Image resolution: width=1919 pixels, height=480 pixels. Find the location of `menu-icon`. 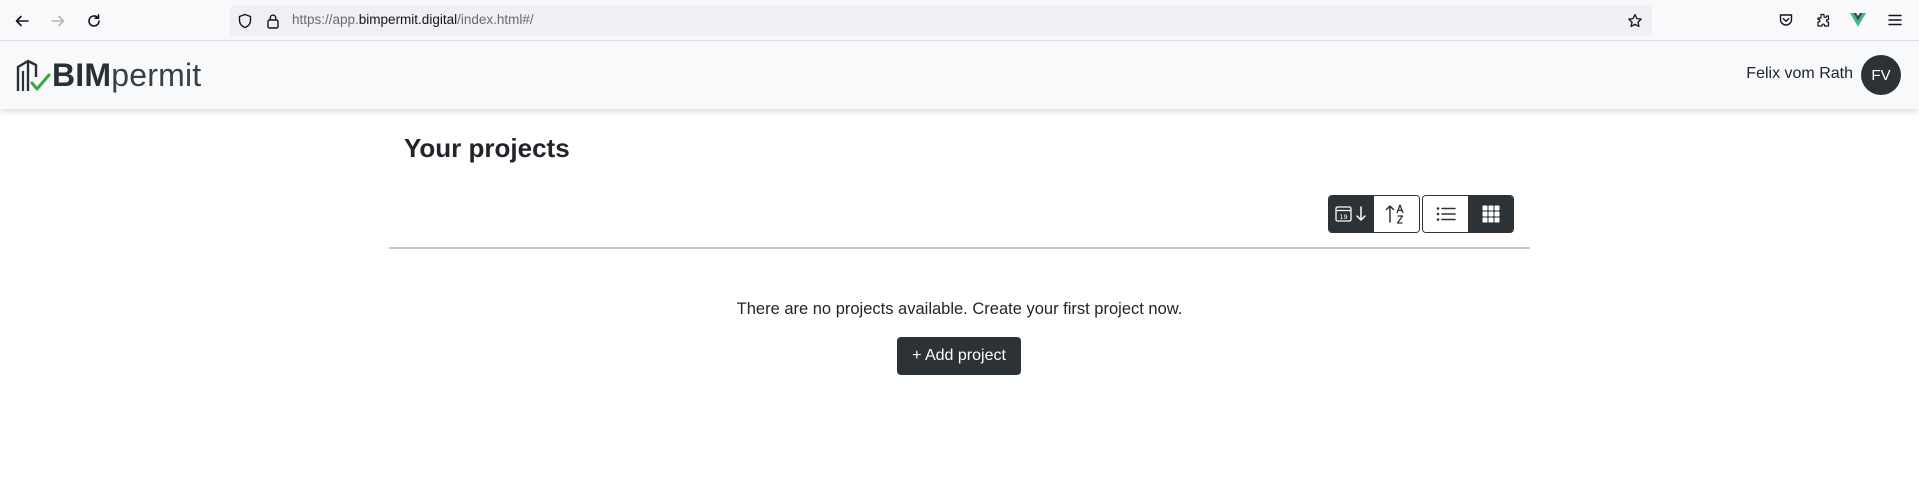

menu-icon is located at coordinates (1895, 20).